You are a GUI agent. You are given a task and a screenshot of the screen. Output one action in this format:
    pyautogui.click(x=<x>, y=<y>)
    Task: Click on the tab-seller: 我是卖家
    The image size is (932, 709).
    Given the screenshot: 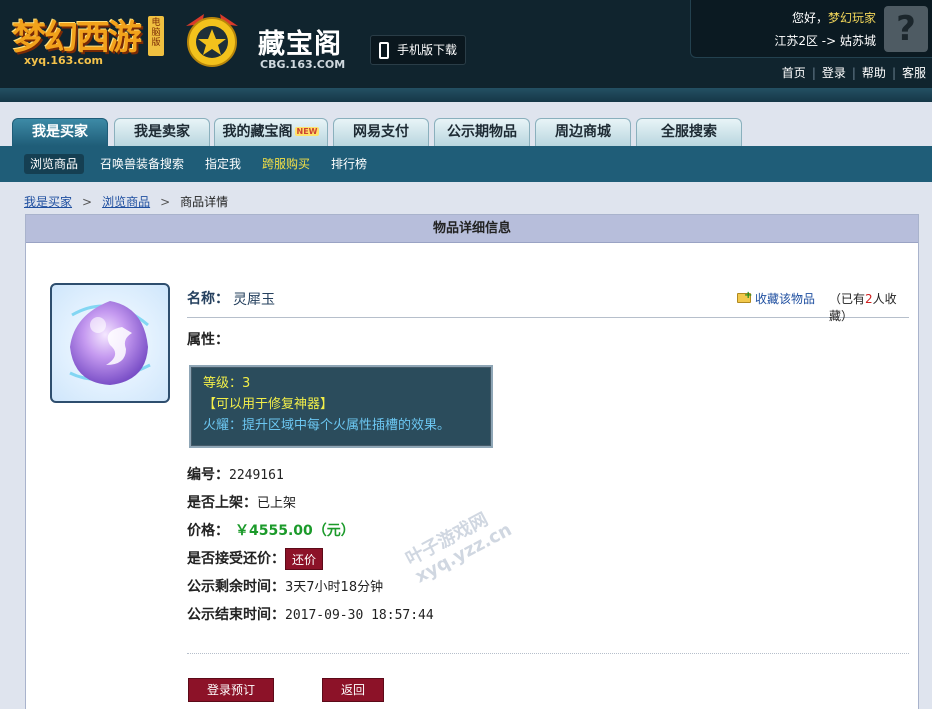 What is the action you would take?
    pyautogui.click(x=162, y=132)
    